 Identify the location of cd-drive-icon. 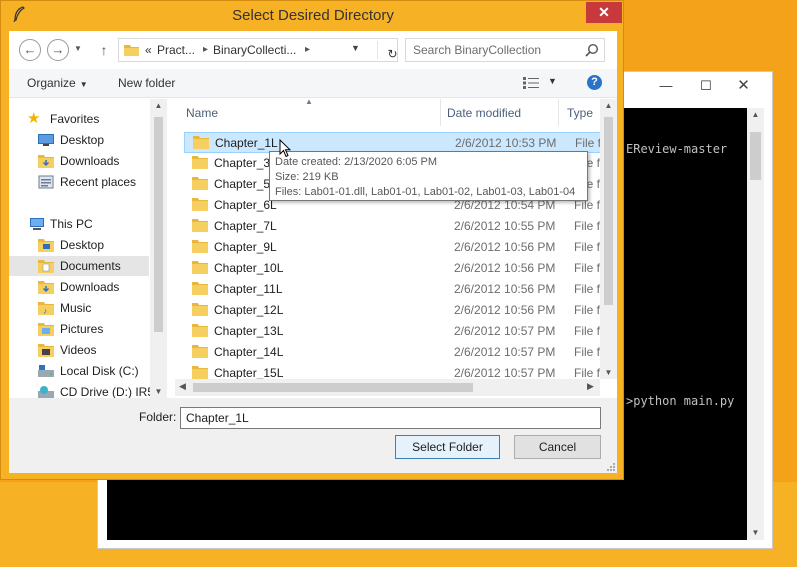
(46, 392).